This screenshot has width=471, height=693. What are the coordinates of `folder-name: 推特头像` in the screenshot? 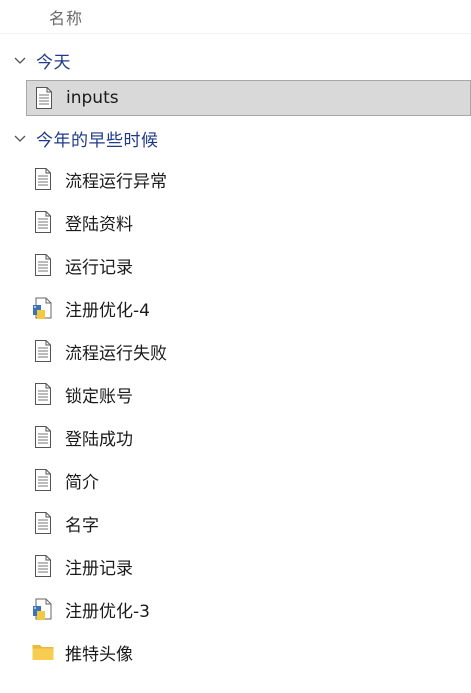 It's located at (99, 654).